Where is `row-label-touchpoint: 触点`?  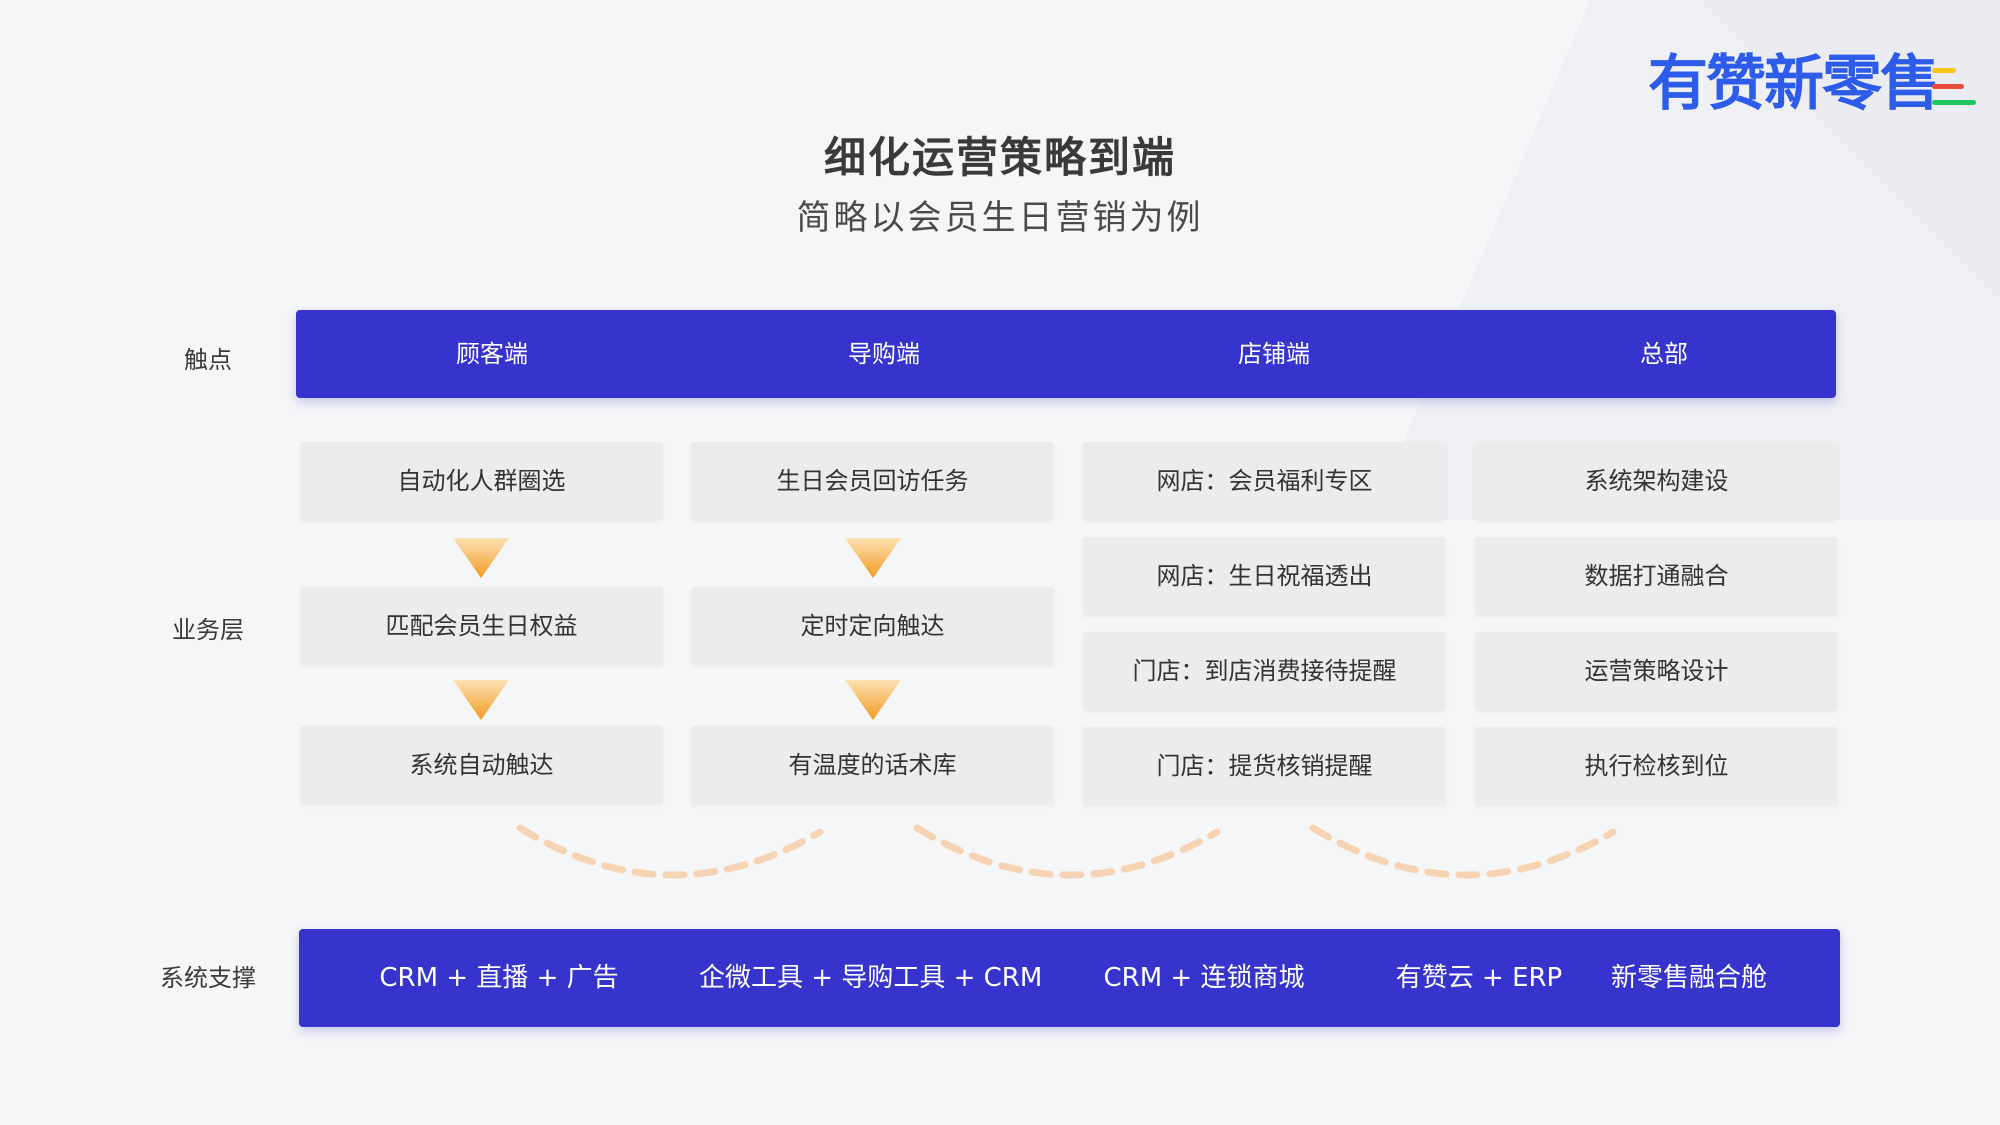 row-label-touchpoint: 触点 is located at coordinates (208, 360).